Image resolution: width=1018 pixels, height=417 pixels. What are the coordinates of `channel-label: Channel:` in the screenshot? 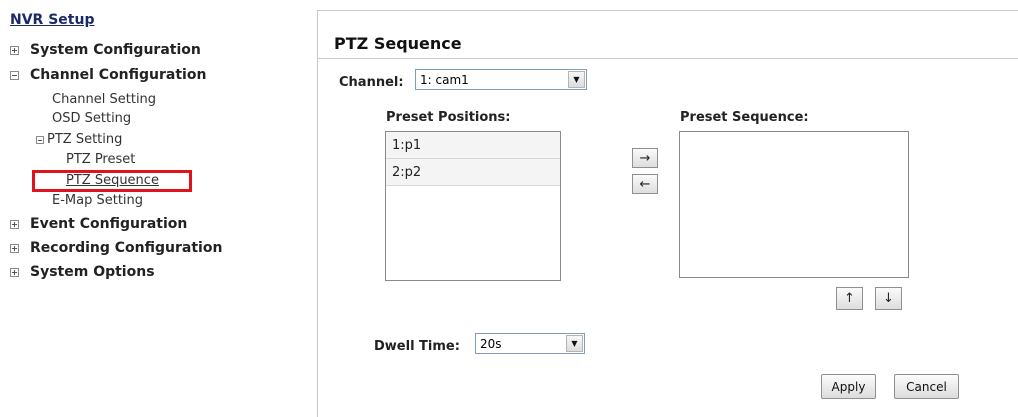 It's located at (371, 82).